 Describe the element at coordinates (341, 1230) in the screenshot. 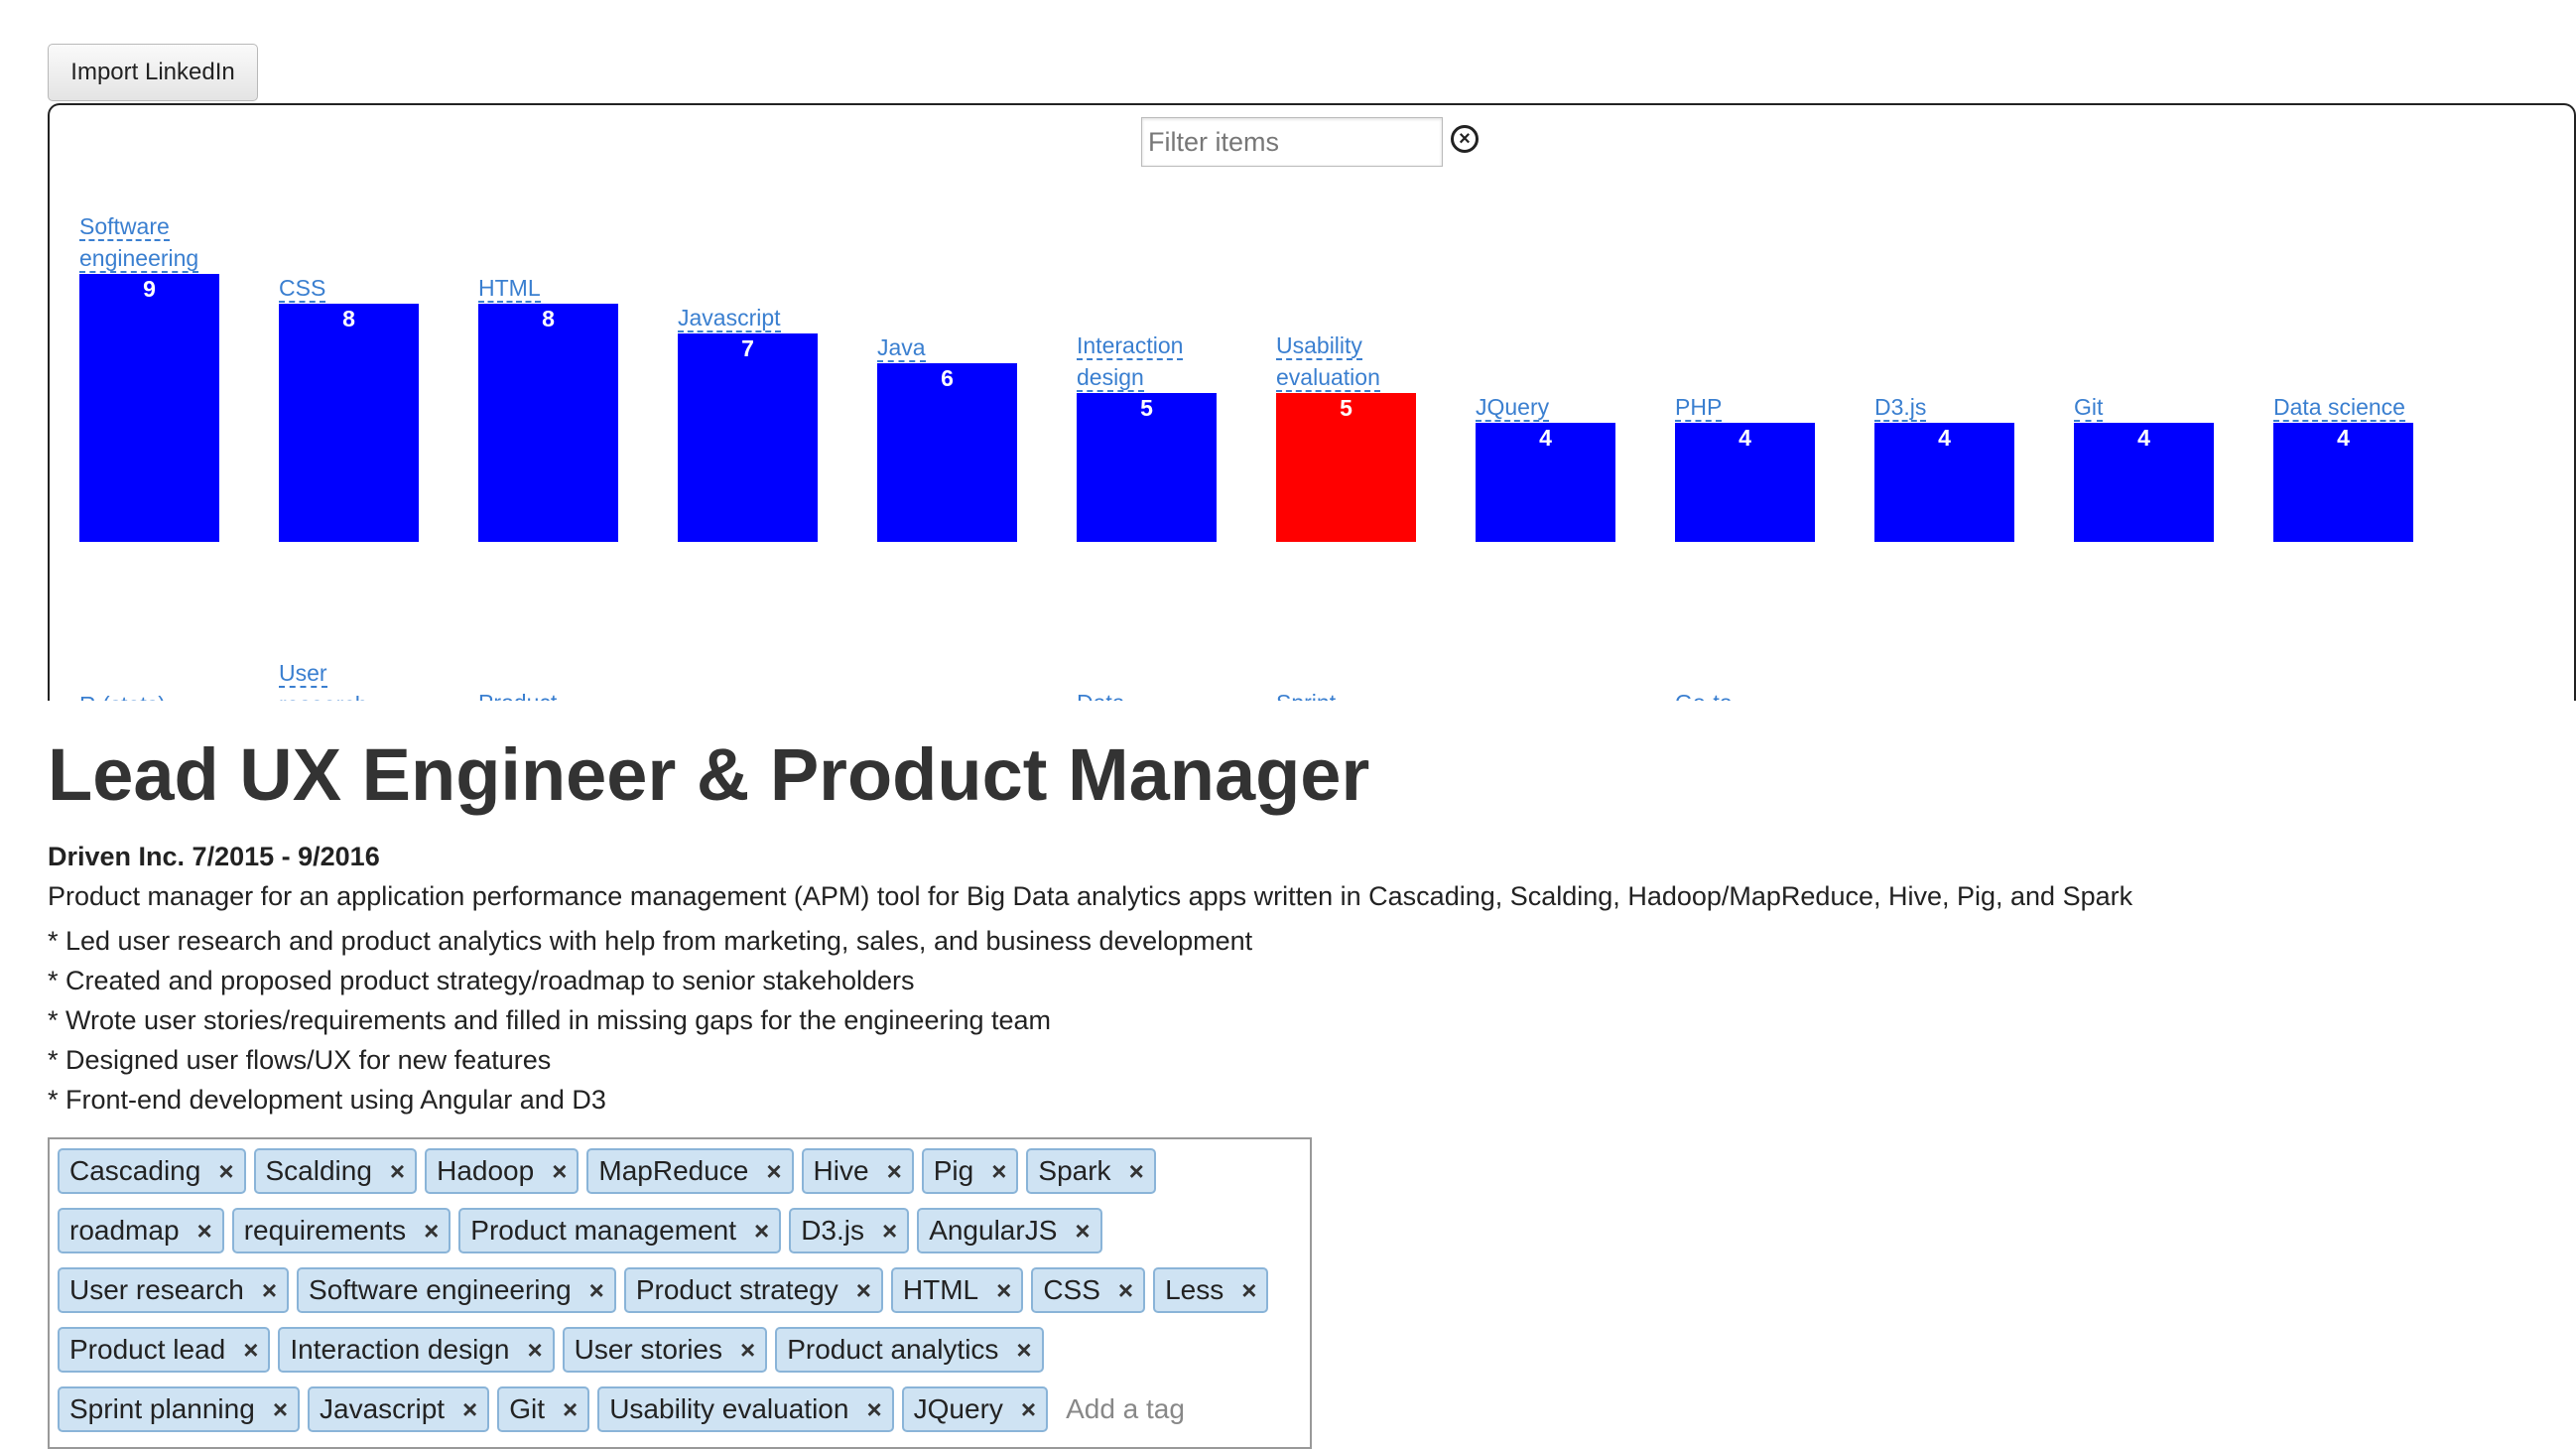

I see `tag-chip: requirements ×` at that location.